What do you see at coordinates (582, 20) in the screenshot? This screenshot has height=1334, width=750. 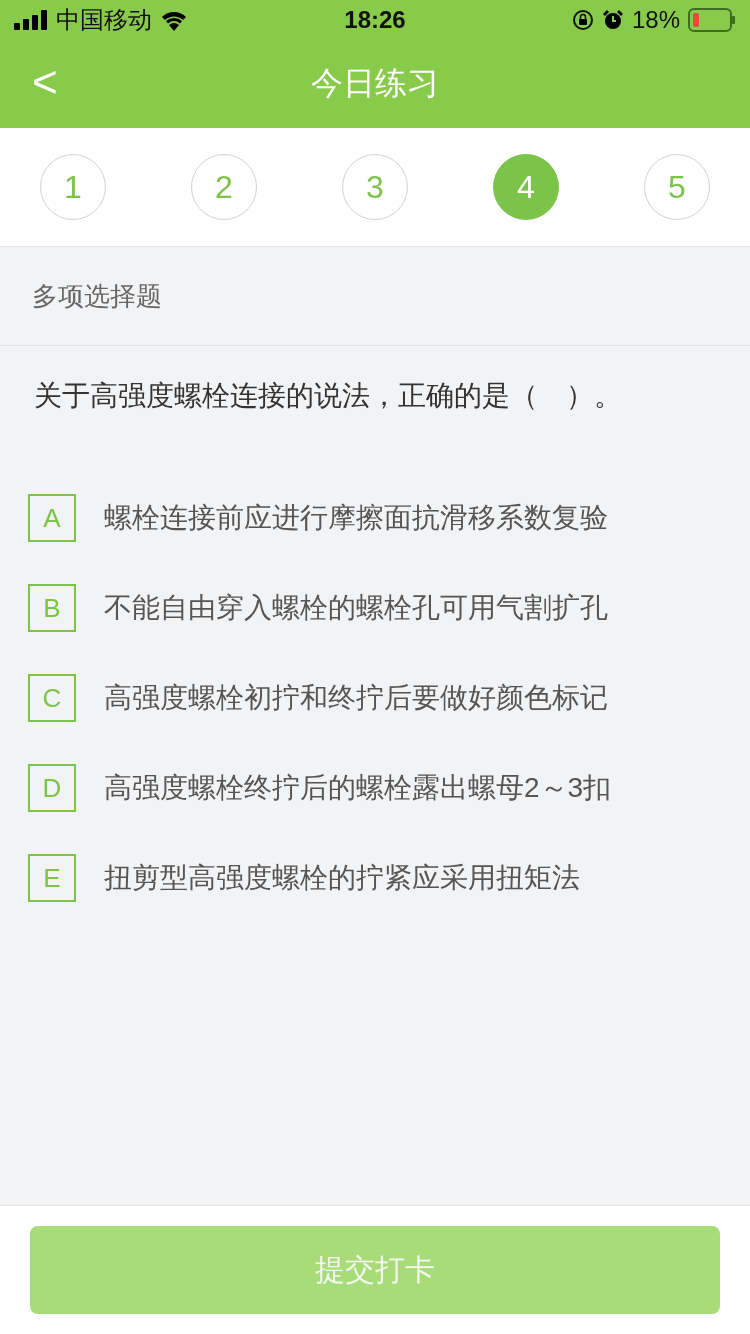 I see `rotation-lock-icon` at bounding box center [582, 20].